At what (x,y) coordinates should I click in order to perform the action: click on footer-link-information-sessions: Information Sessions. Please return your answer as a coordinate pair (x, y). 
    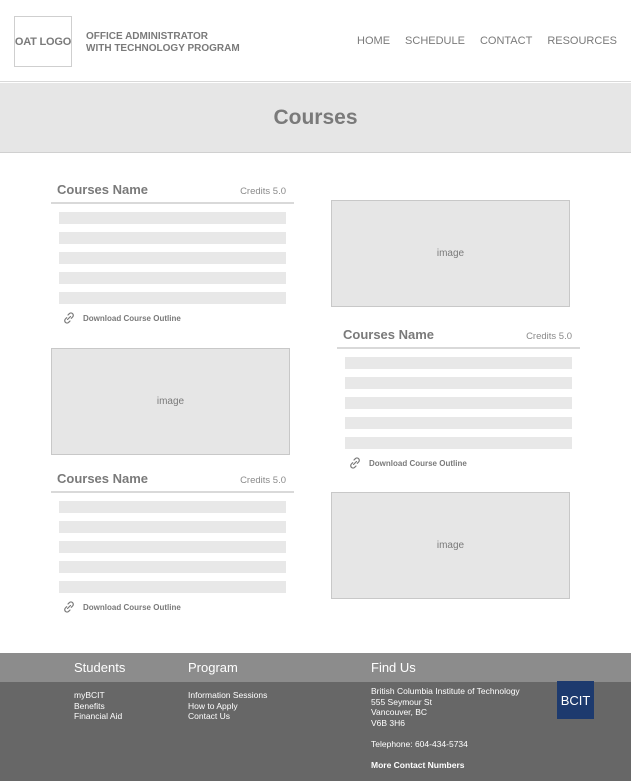
    Looking at the image, I should click on (227, 695).